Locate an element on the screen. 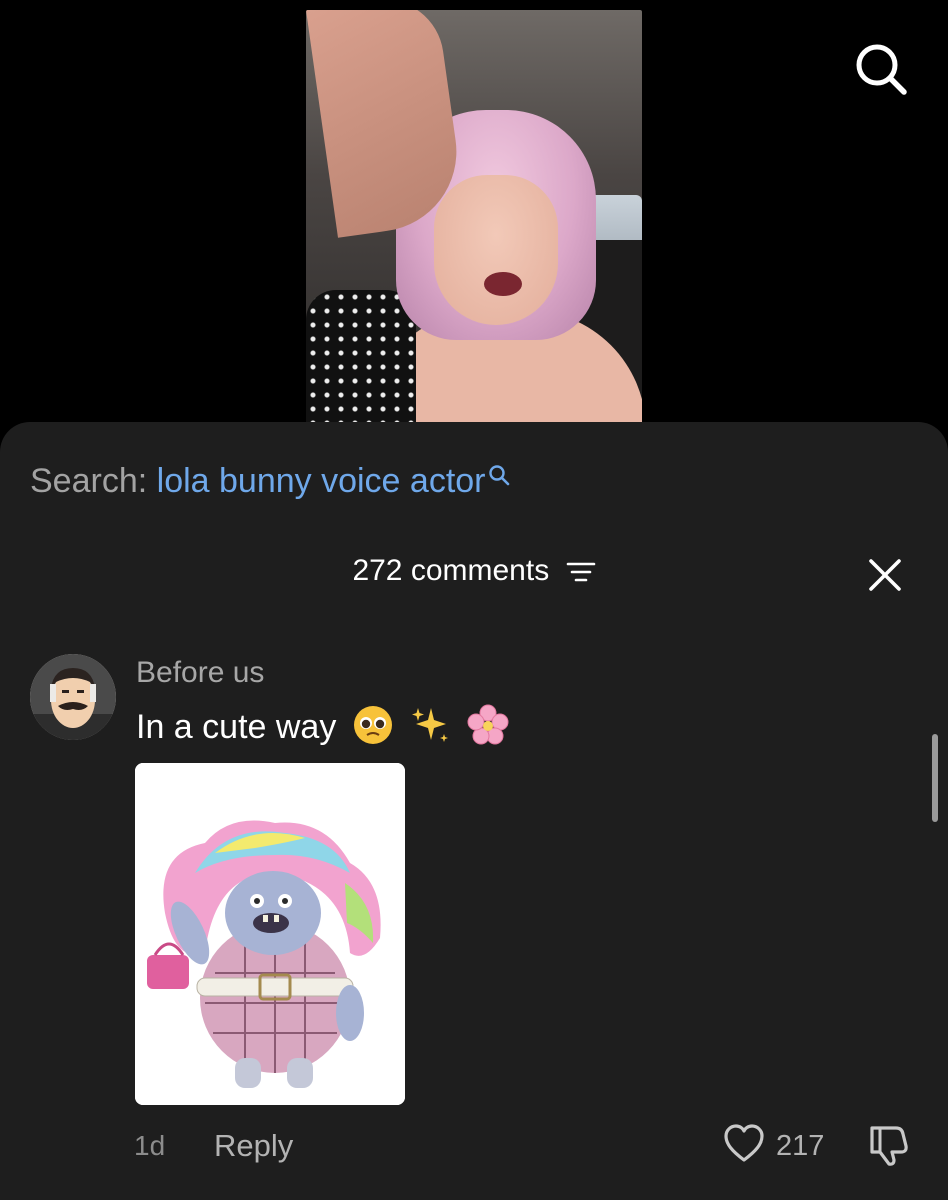 The image size is (948, 1200). person-face is located at coordinates (496, 250).